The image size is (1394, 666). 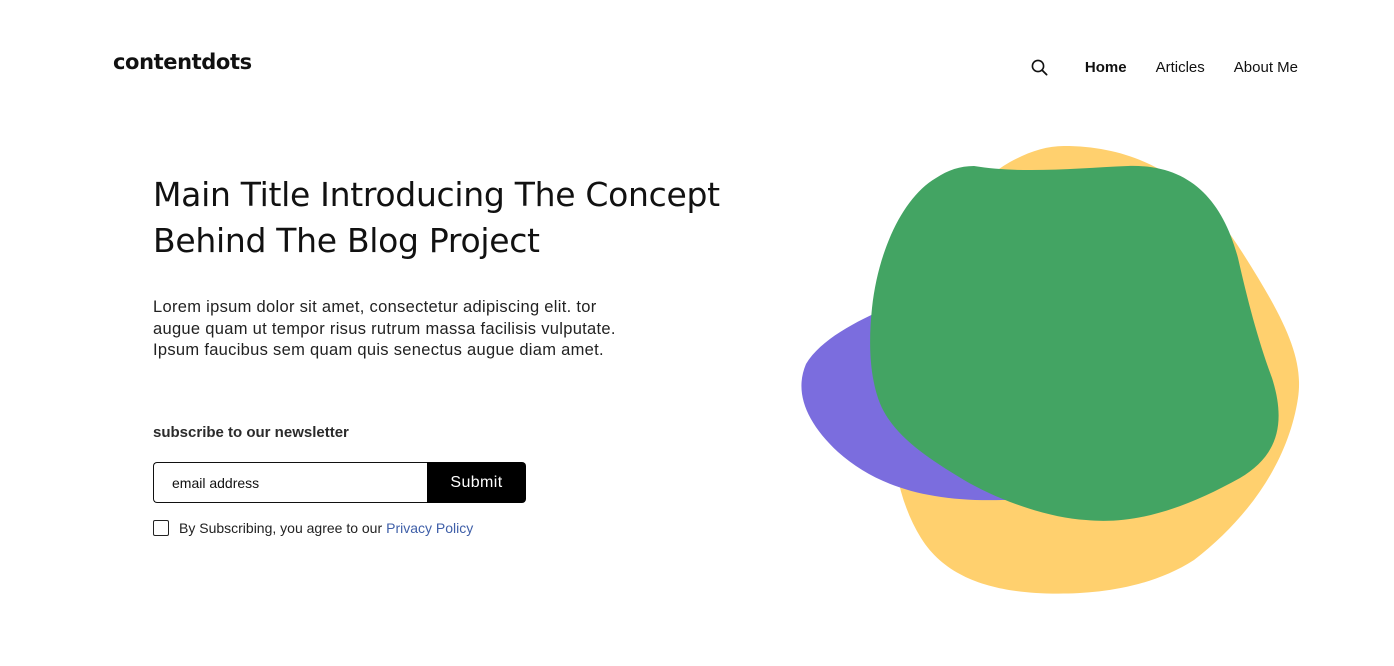 What do you see at coordinates (182, 62) in the screenshot?
I see `logo: contentdots` at bounding box center [182, 62].